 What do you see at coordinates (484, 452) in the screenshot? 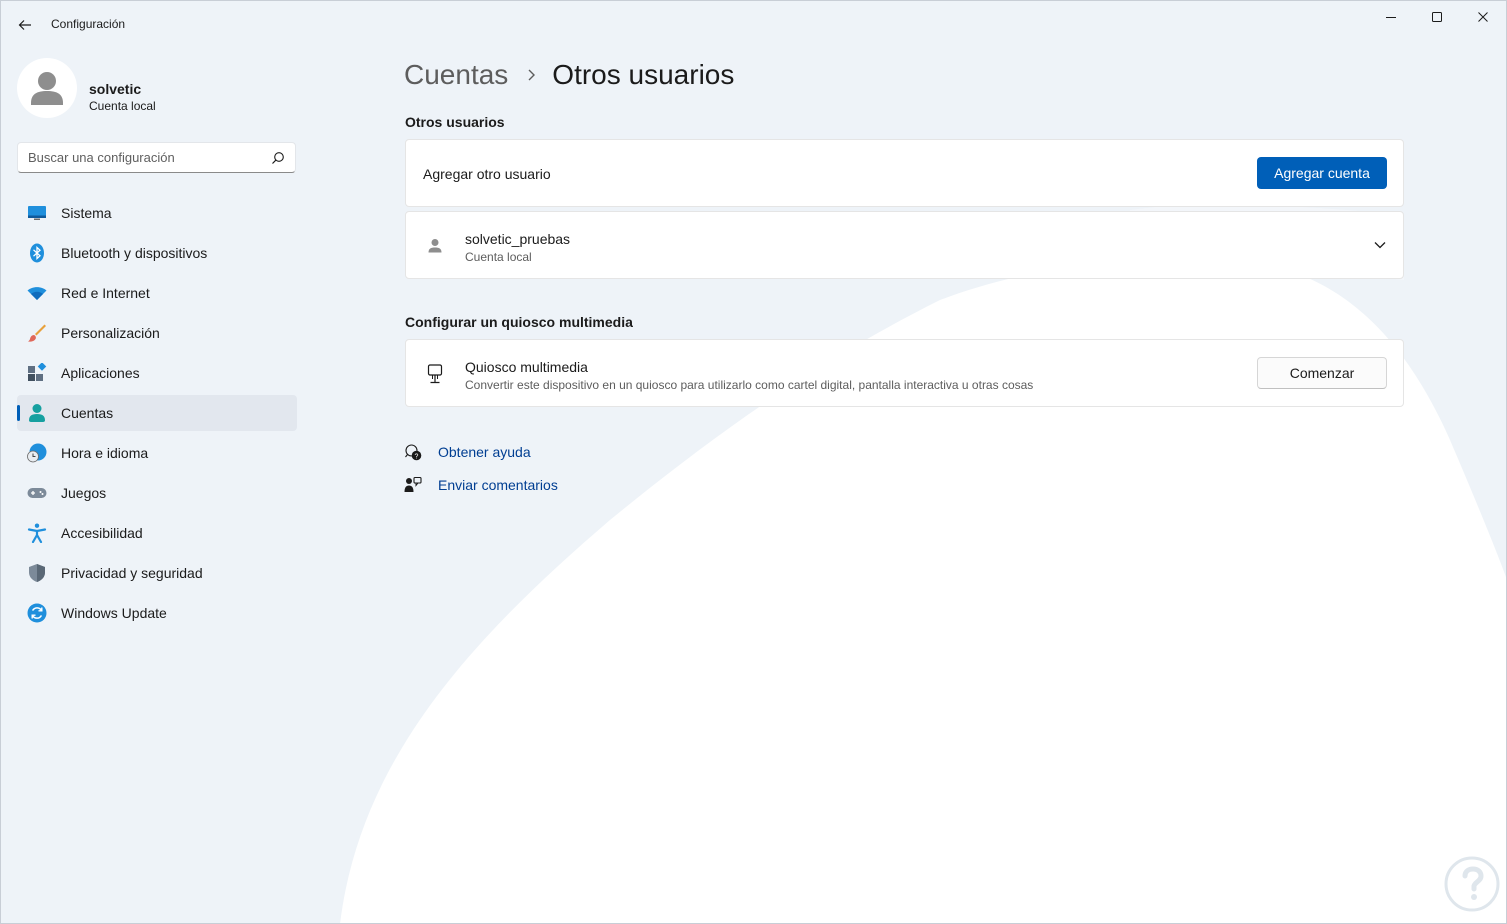
I see `get-help-text: Obtener ayuda` at bounding box center [484, 452].